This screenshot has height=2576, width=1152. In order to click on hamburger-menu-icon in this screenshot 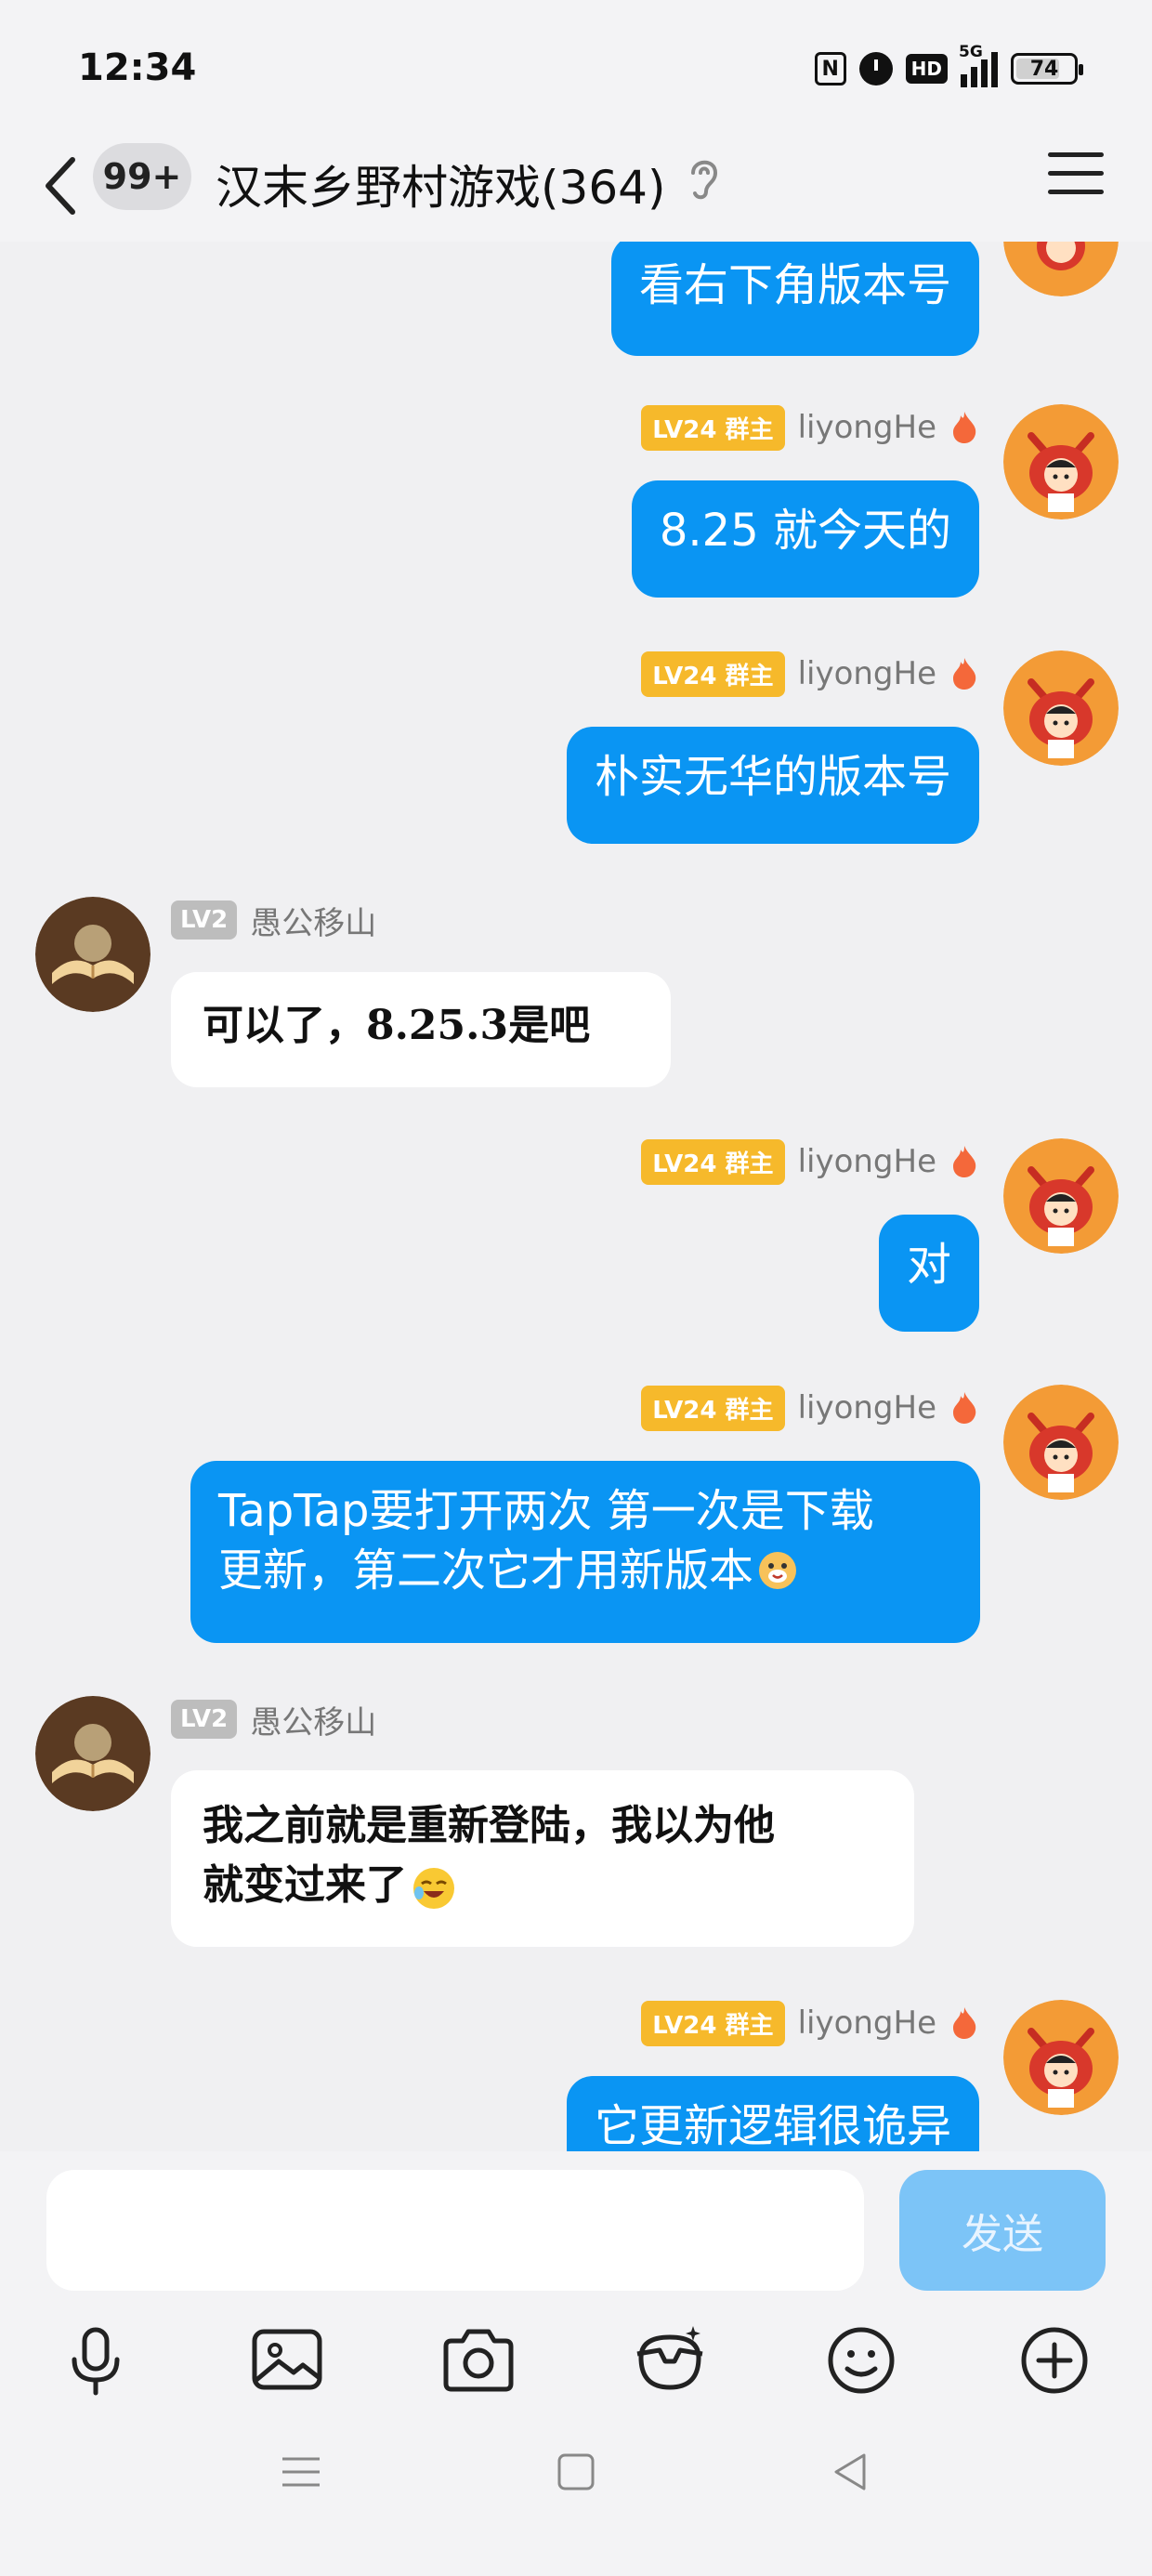, I will do `click(1076, 176)`.